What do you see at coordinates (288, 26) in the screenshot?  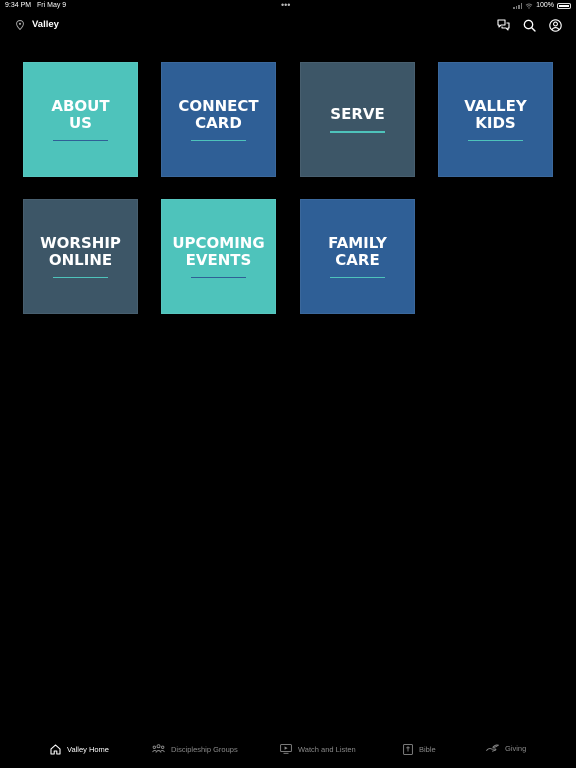 I see `app-header: Valley` at bounding box center [288, 26].